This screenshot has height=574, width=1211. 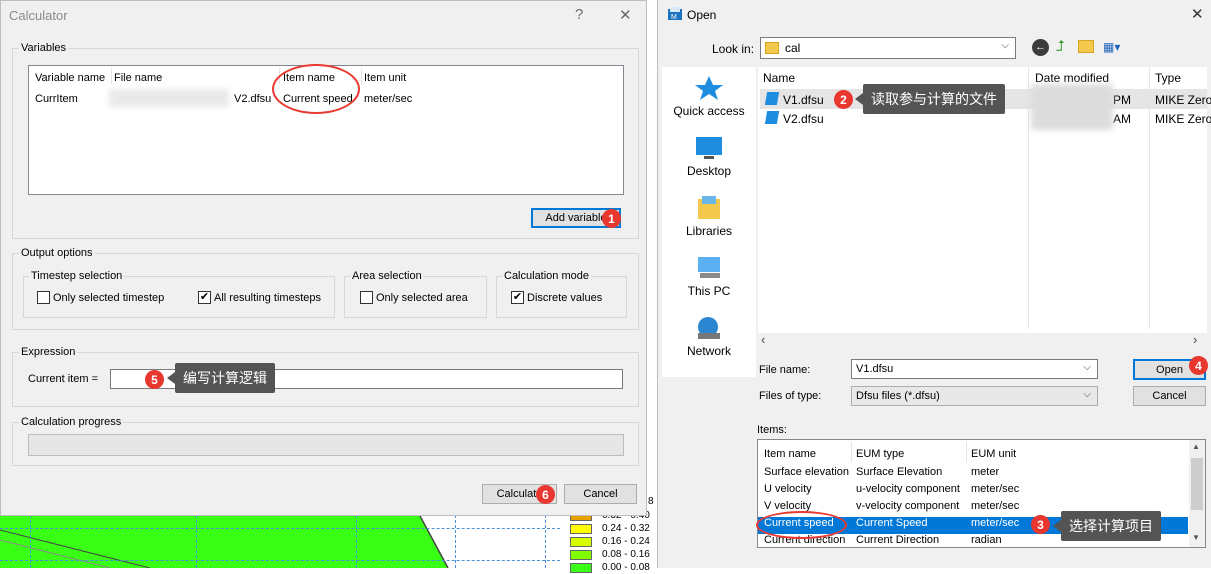 What do you see at coordinates (772, 48) in the screenshot?
I see `folder-icon` at bounding box center [772, 48].